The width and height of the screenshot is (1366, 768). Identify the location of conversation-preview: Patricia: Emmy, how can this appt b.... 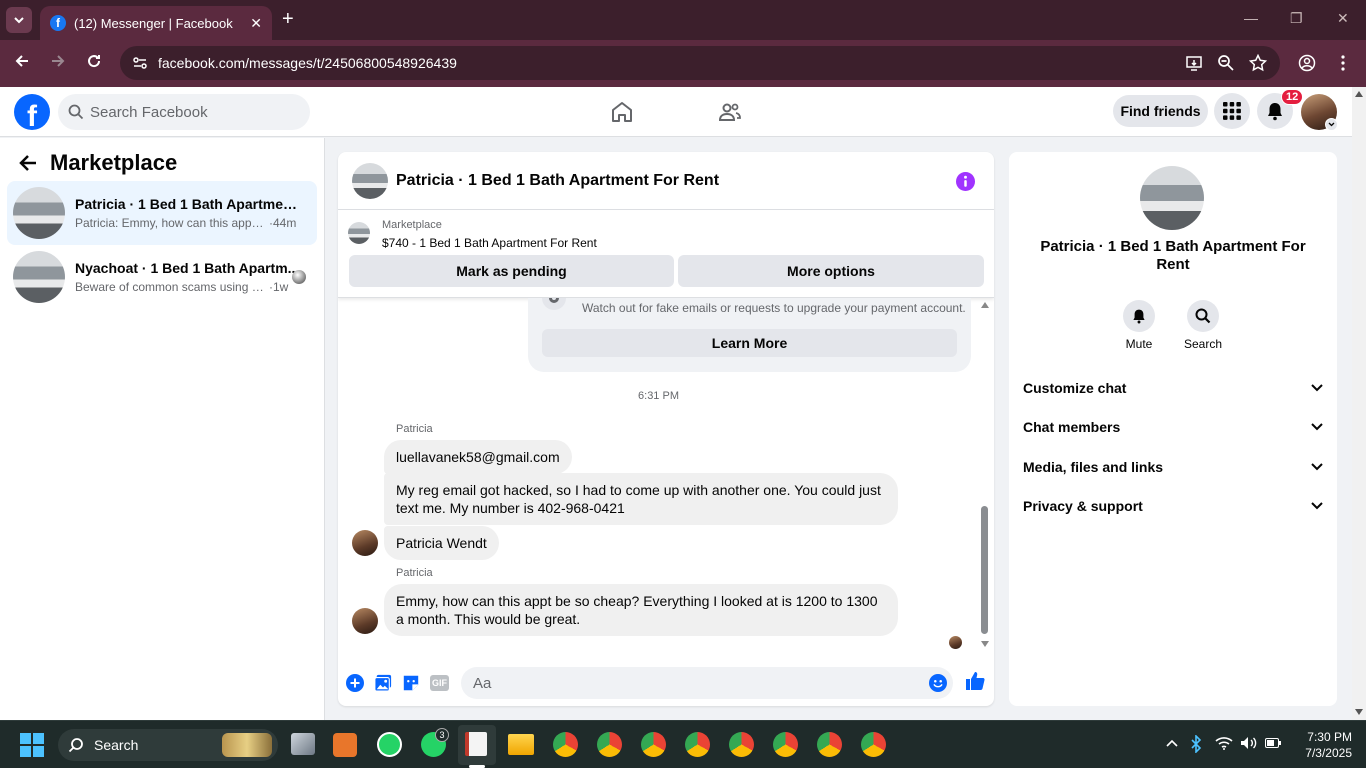
(170, 223).